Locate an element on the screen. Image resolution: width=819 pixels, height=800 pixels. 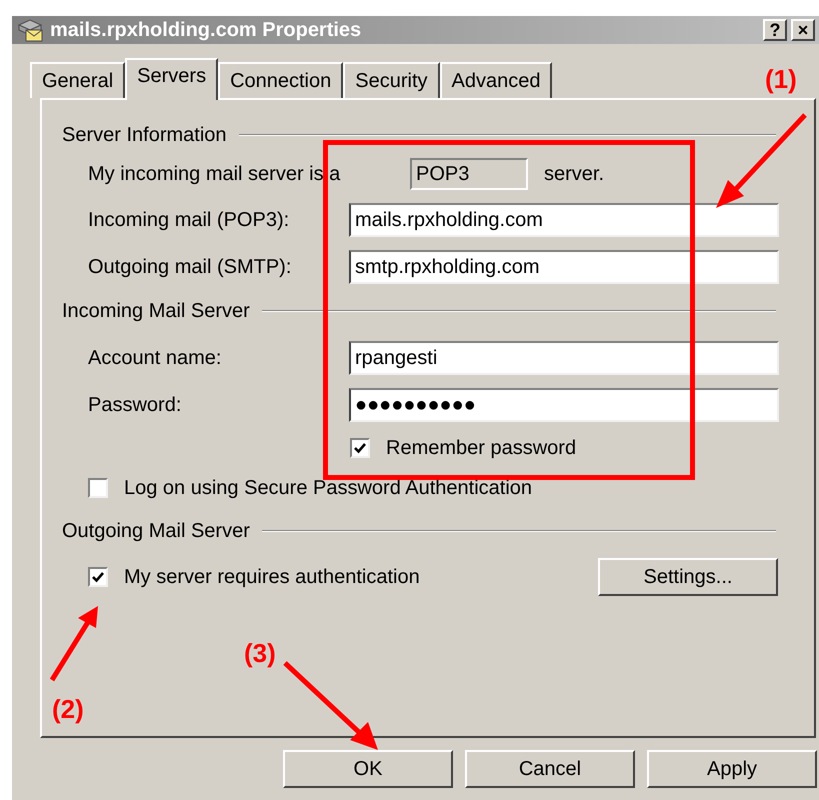
group-heading: Incoming Mail Server is located at coordinates (156, 311).